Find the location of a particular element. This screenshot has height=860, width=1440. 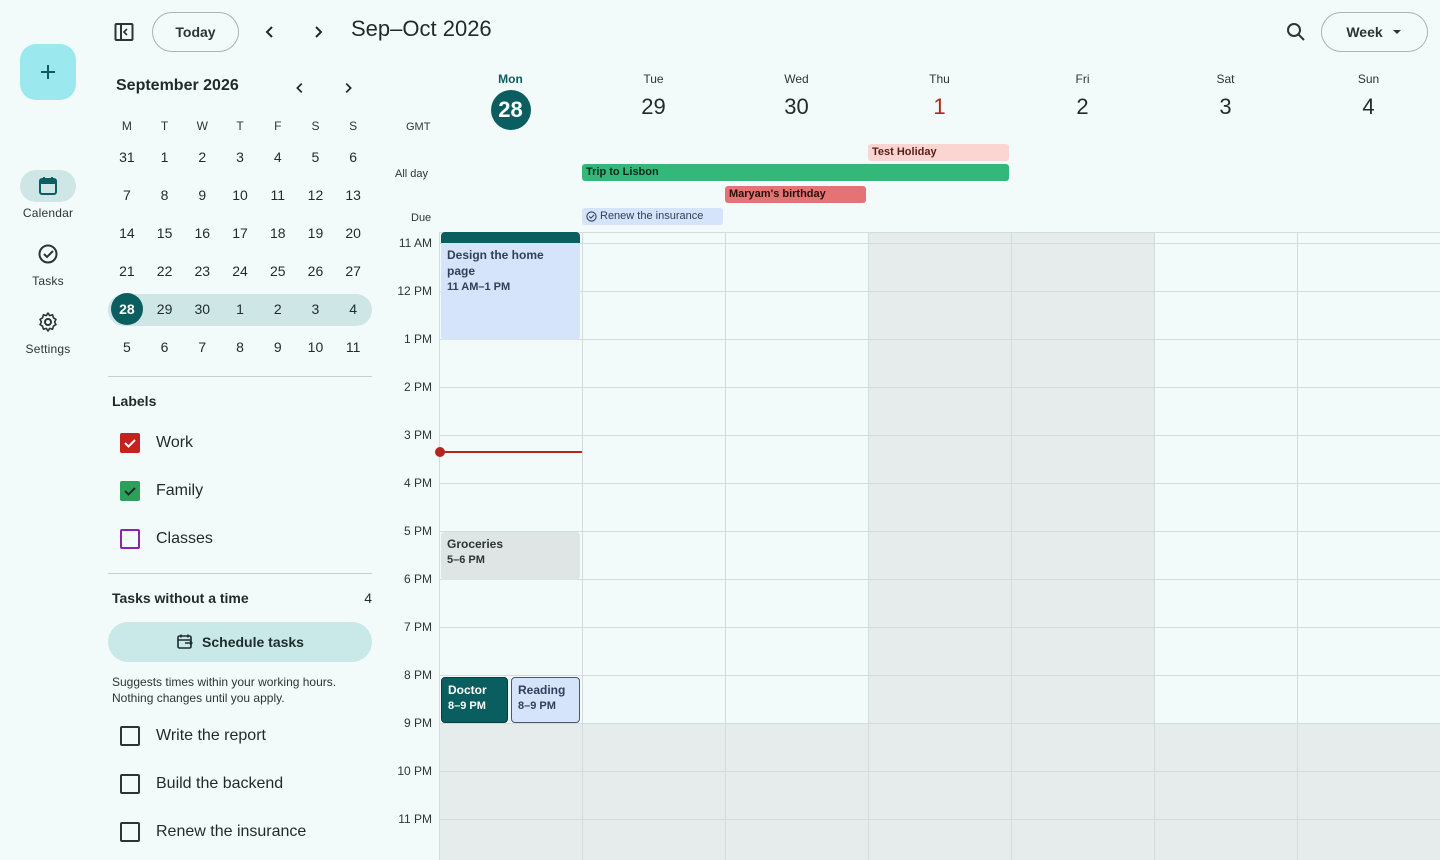

mini-calendar-day: 23 is located at coordinates (202, 271).